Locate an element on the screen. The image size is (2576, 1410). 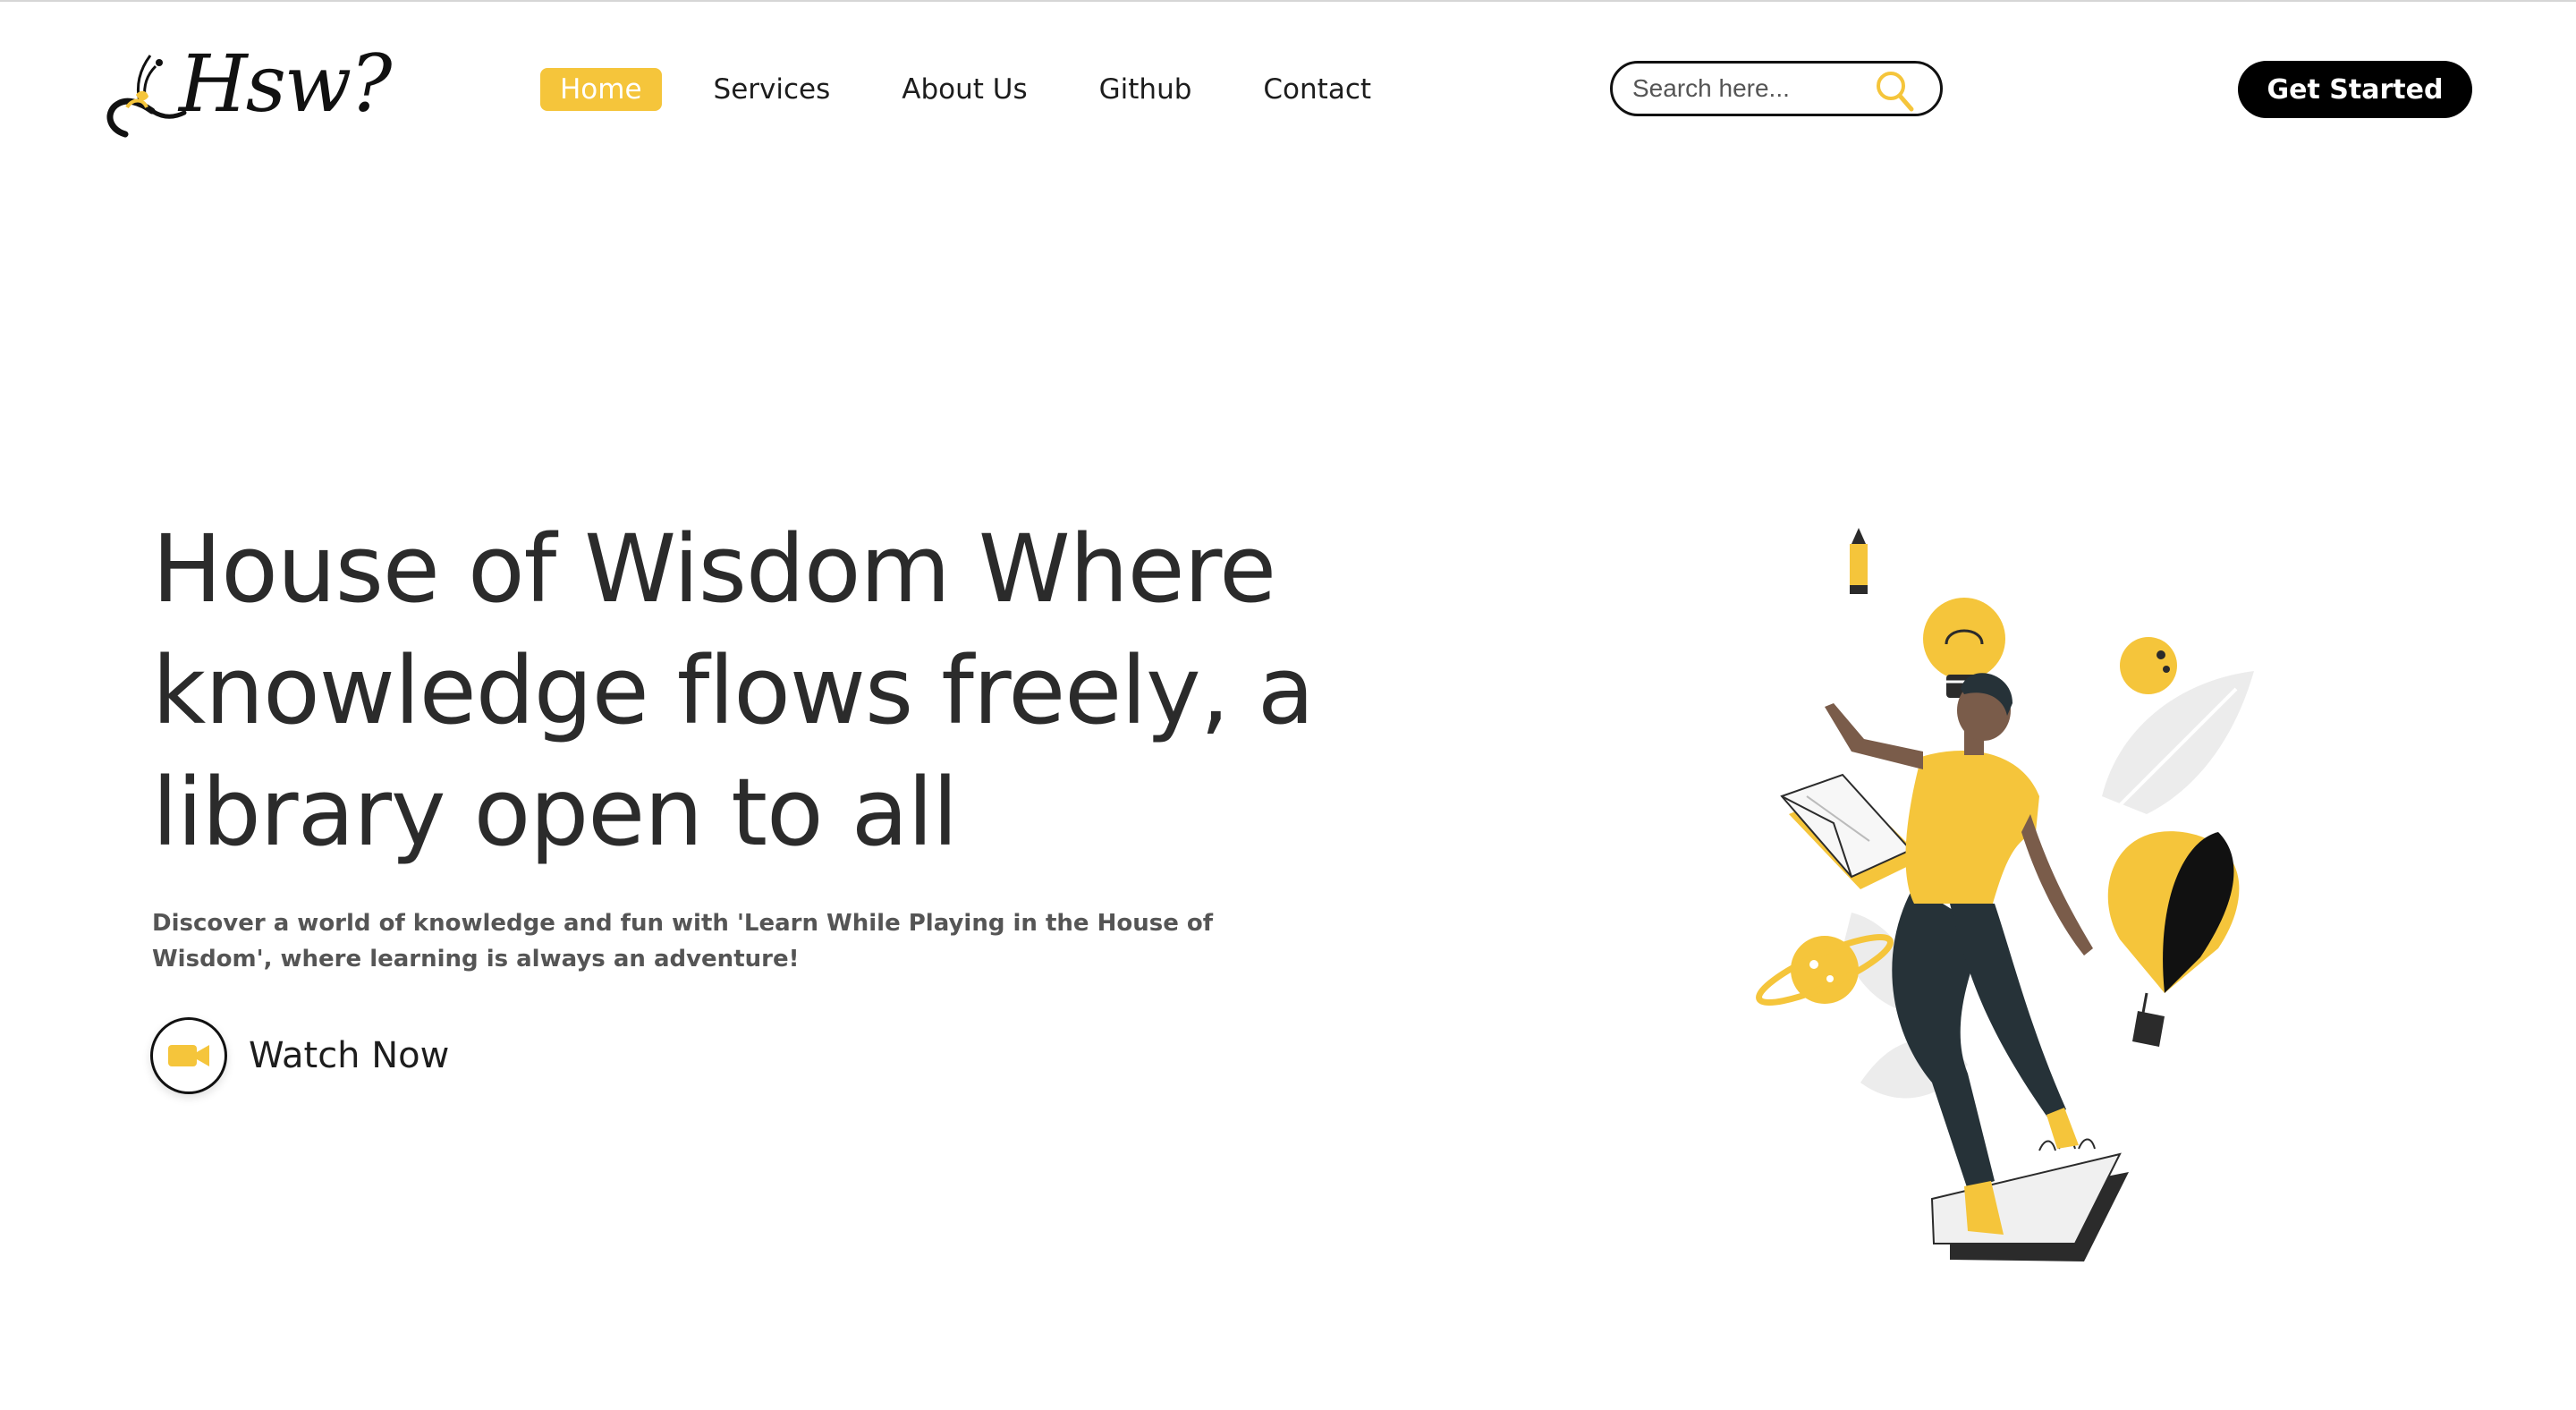
ball-icon is located at coordinates (2148, 665).